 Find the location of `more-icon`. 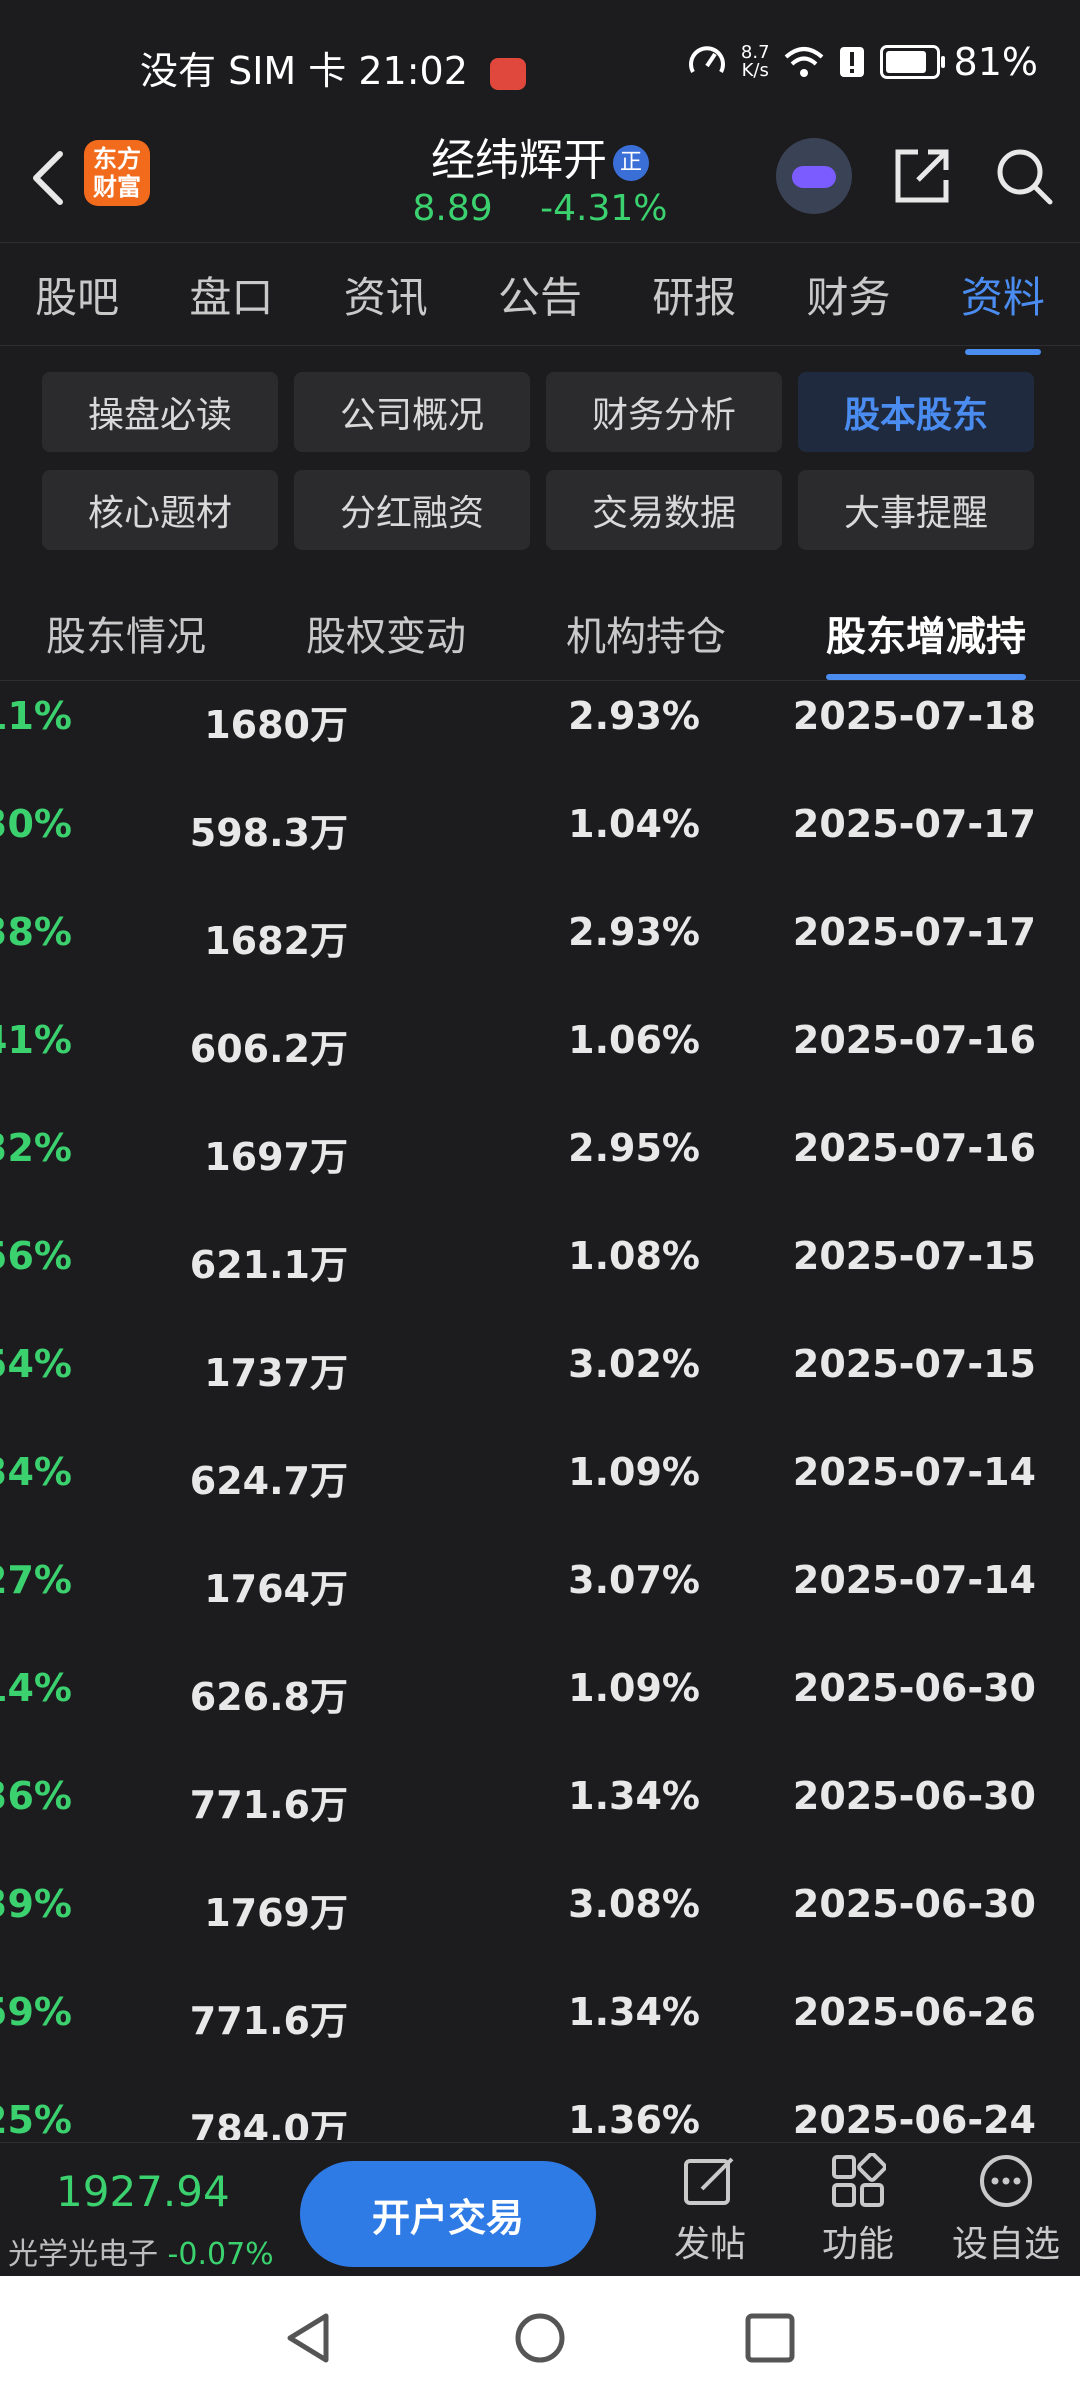

more-icon is located at coordinates (1006, 2181).